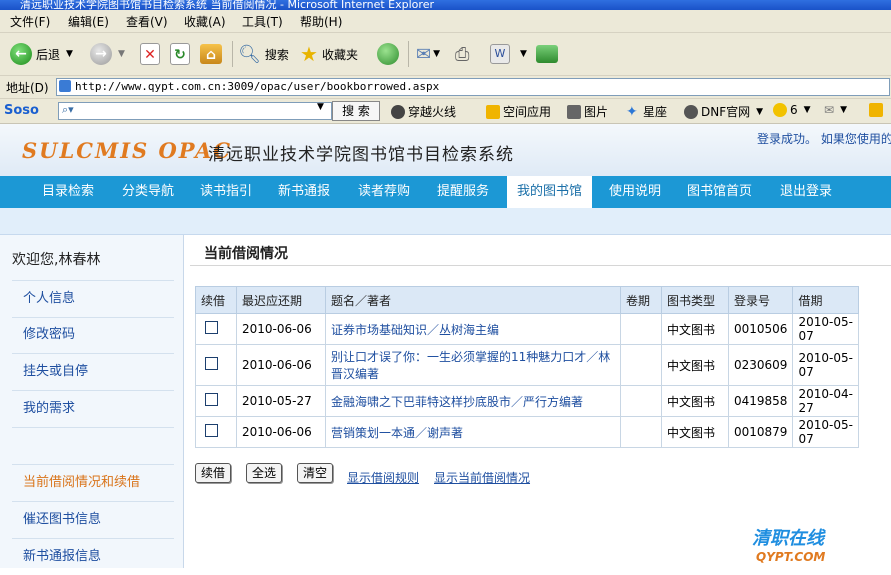  I want to click on refresh-icon: ↻, so click(180, 54).